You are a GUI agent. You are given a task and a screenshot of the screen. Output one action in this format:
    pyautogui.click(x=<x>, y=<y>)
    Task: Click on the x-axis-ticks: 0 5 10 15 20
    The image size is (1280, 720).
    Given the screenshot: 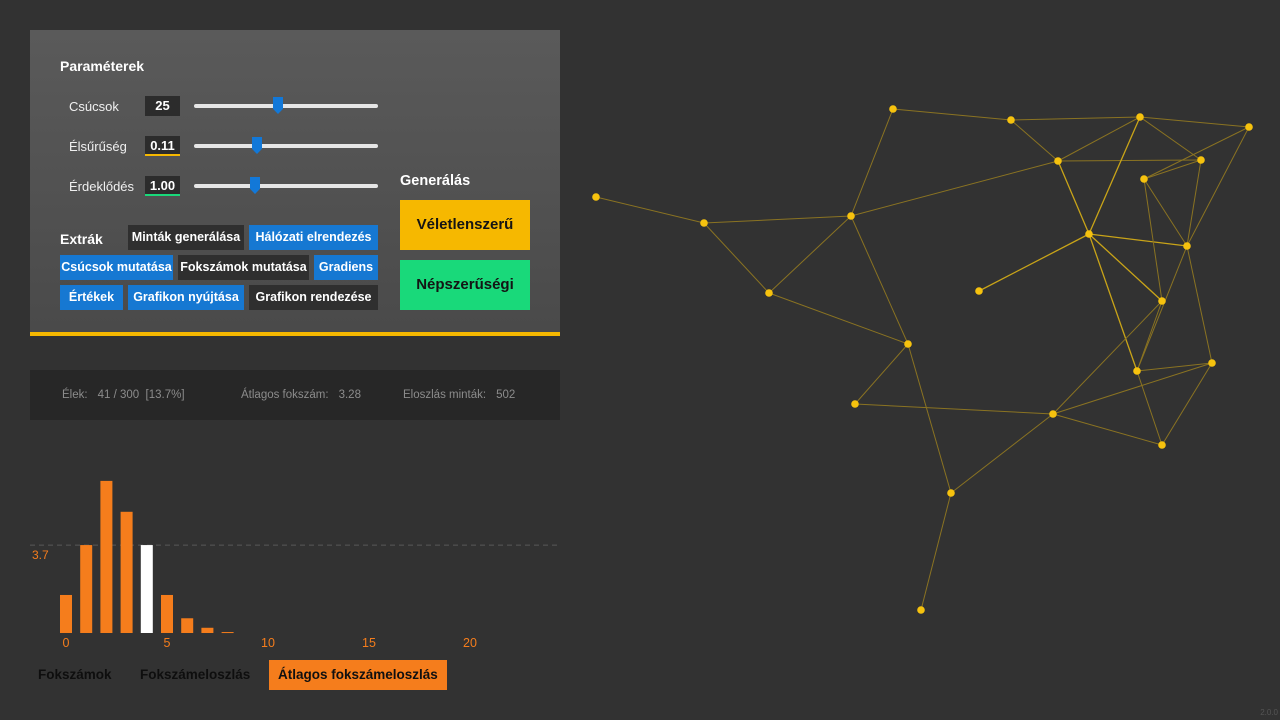 What is the action you would take?
    pyautogui.click(x=270, y=643)
    